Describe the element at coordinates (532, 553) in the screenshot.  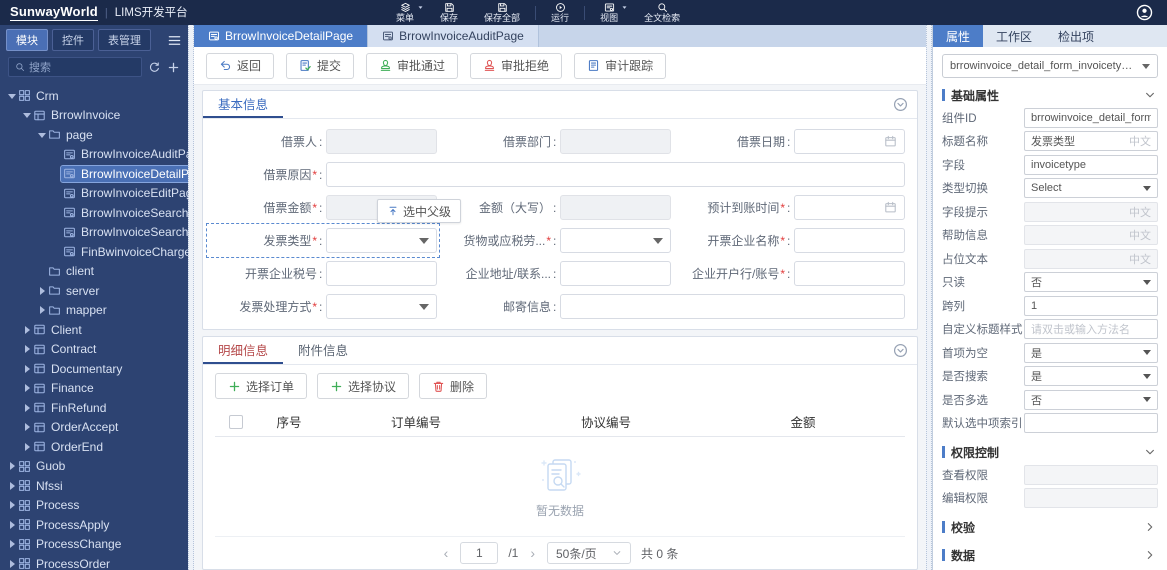
I see `next-page-button: ›` at that location.